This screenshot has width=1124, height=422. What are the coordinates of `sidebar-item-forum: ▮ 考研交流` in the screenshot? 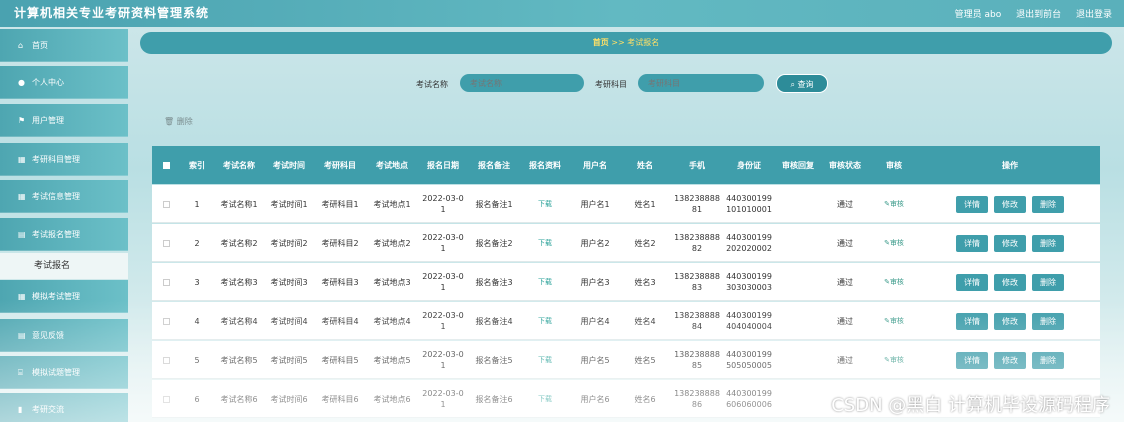 It's located at (64, 407).